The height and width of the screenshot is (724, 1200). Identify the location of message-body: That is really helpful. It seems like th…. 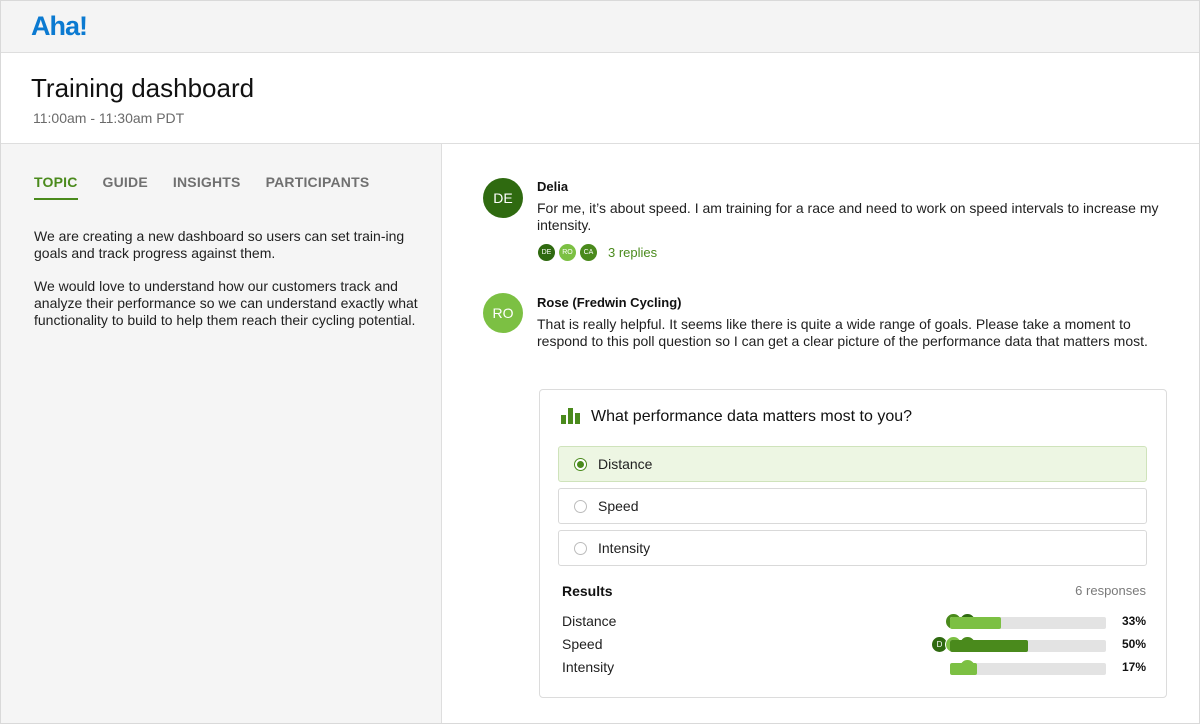
(852, 333).